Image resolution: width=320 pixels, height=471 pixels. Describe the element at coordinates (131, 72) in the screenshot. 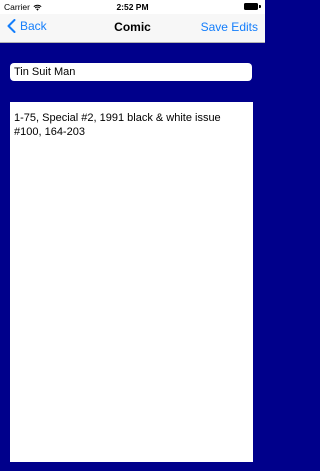

I see `comic-title-field: Tin Suit Man` at that location.